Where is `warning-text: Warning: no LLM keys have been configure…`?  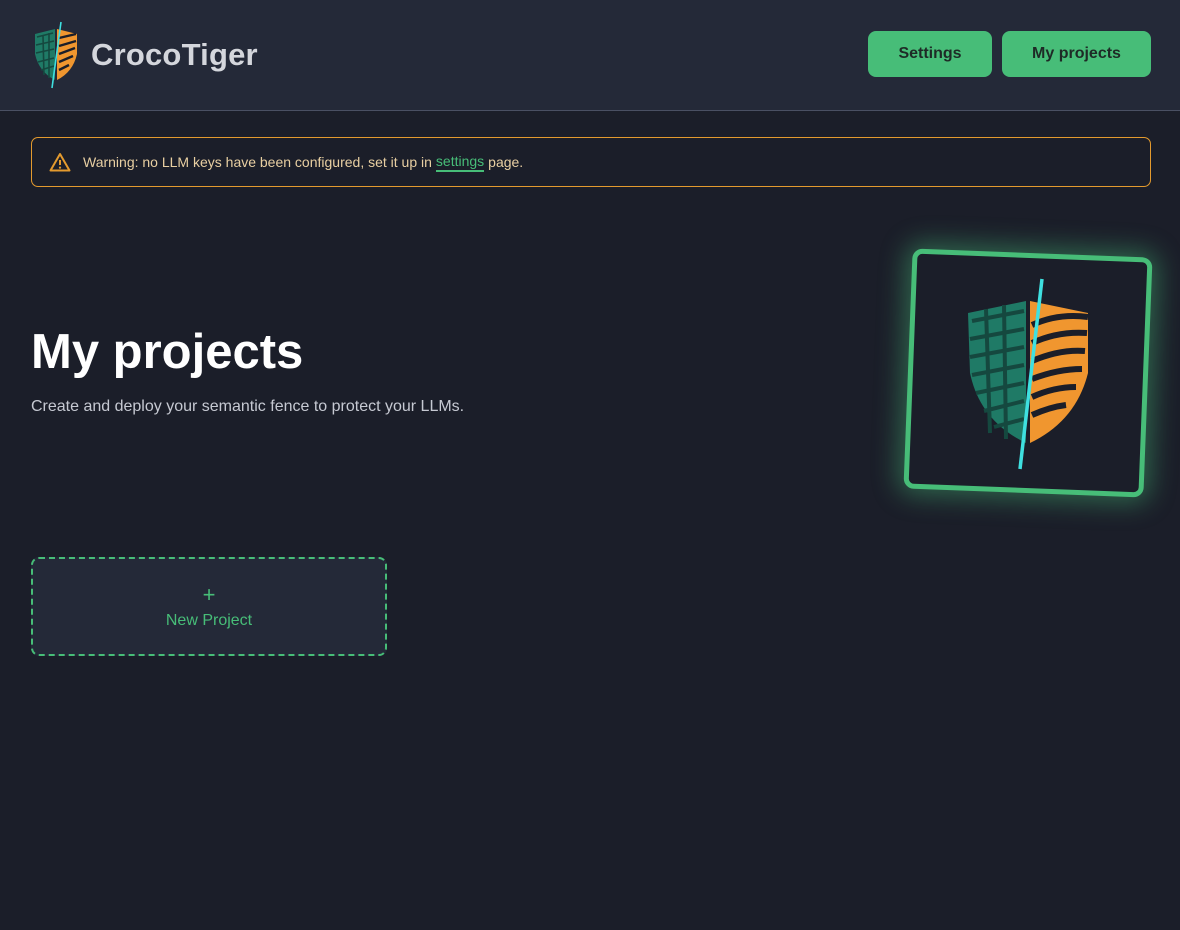
warning-text: Warning: no LLM keys have been configure… is located at coordinates (257, 162).